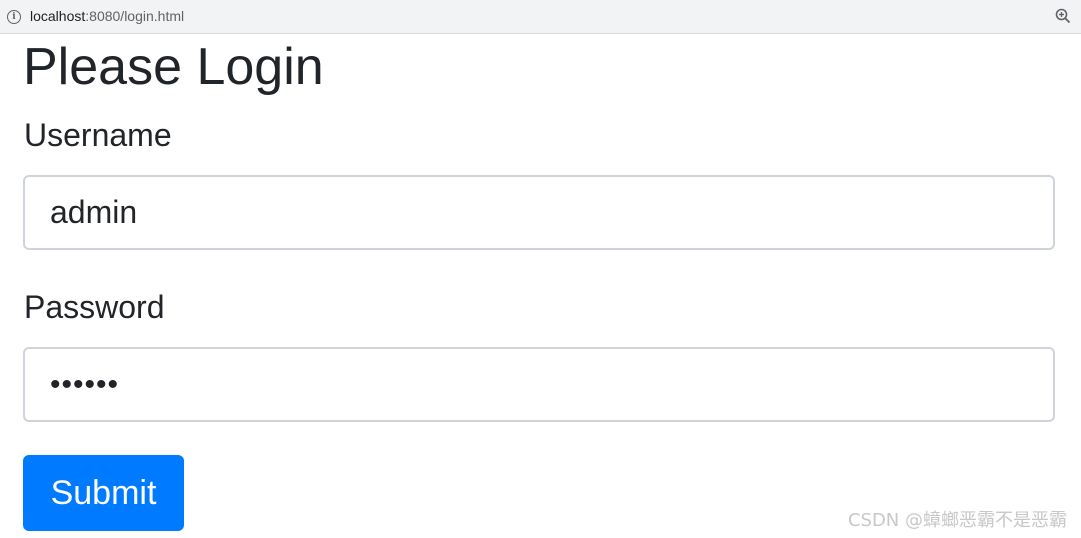 This screenshot has width=1081, height=538. What do you see at coordinates (98, 135) in the screenshot?
I see `username-label: Username` at bounding box center [98, 135].